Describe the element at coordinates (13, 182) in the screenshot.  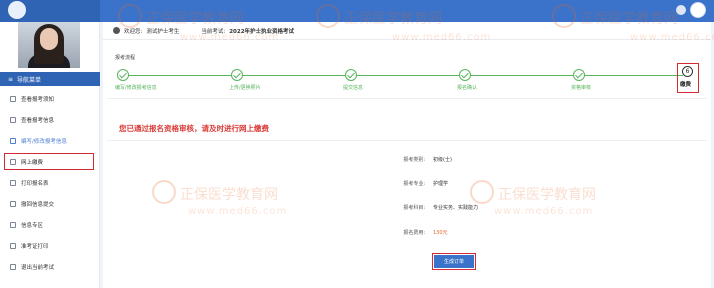
I see `print-icon` at that location.